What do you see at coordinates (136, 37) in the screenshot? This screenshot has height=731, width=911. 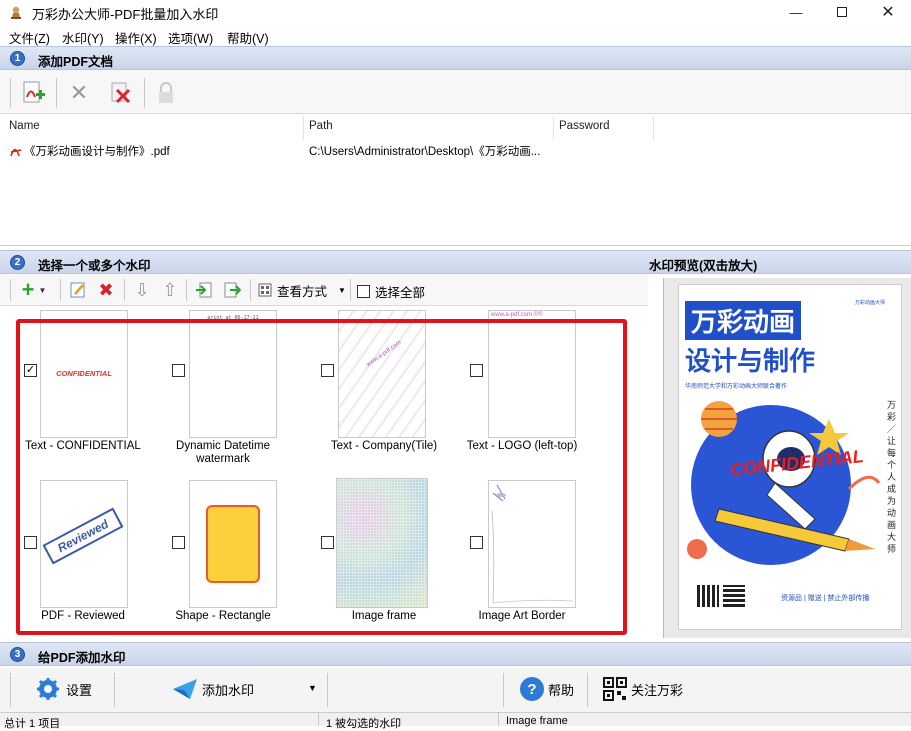 I see `menu-operation: 操作(X)` at bounding box center [136, 37].